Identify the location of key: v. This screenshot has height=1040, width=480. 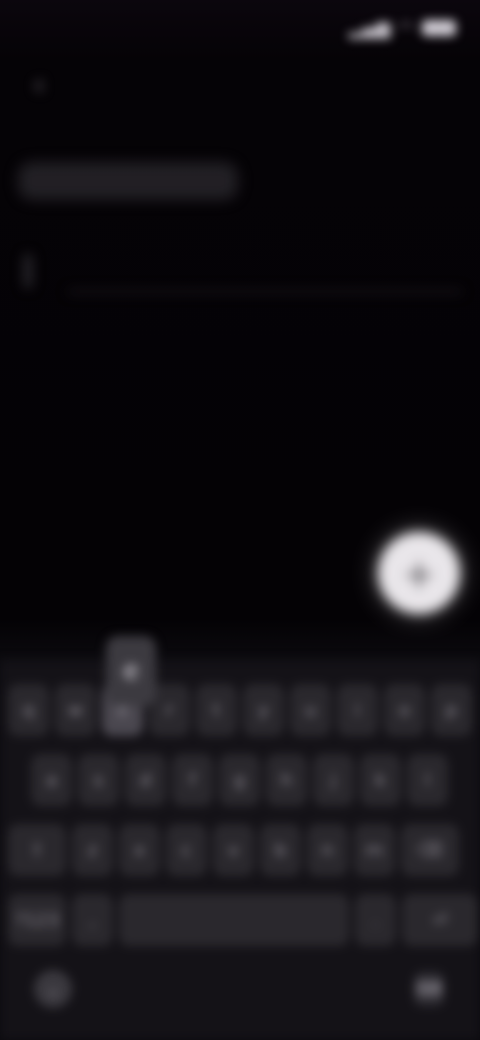
(233, 850).